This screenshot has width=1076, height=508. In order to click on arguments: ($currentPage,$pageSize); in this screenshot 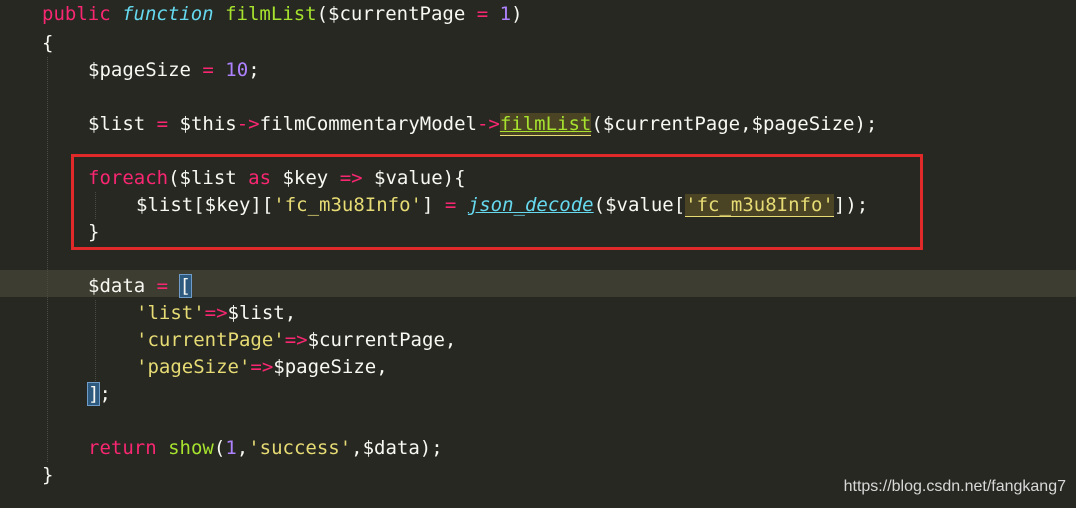, I will do `click(734, 124)`.